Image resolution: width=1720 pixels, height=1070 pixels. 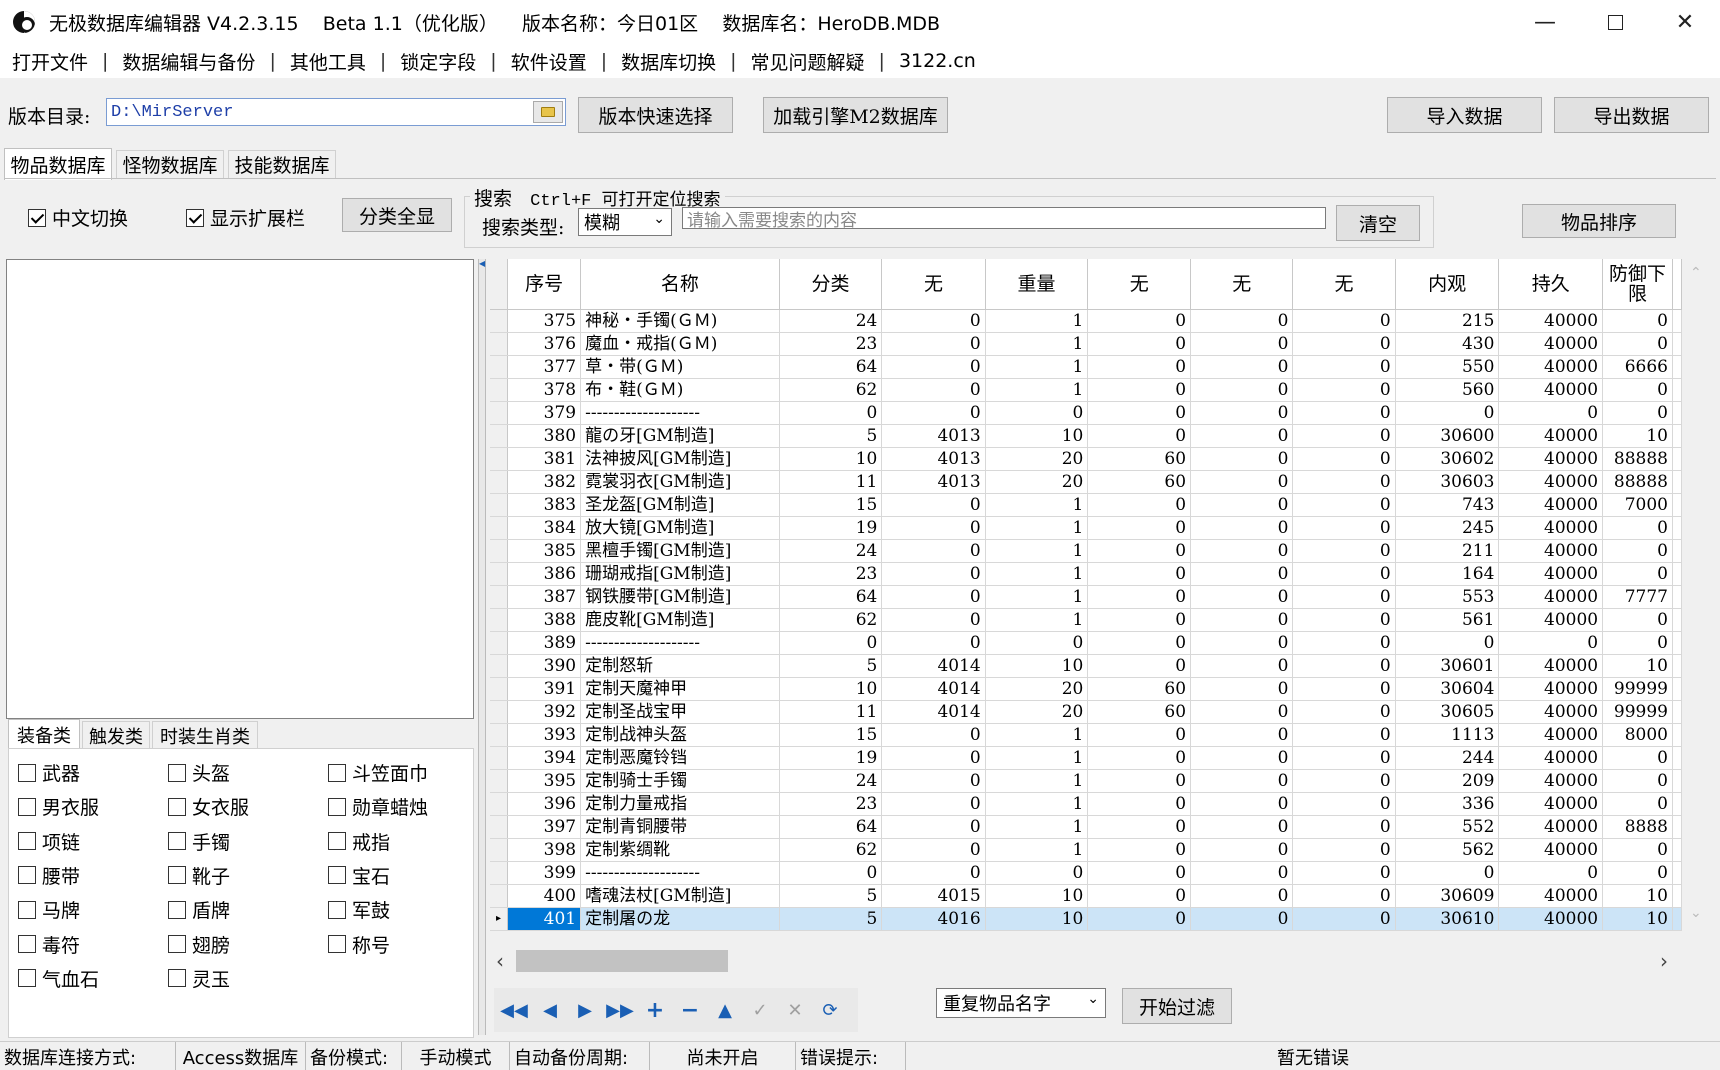 I want to click on table-cell: 珊瑚戒指[GM制造], so click(x=680, y=574).